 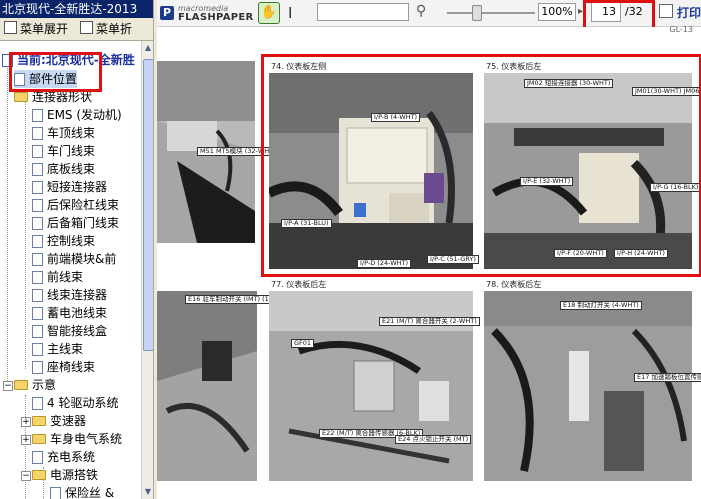 I want to click on tree-item-label: 控制线束, so click(x=71, y=241).